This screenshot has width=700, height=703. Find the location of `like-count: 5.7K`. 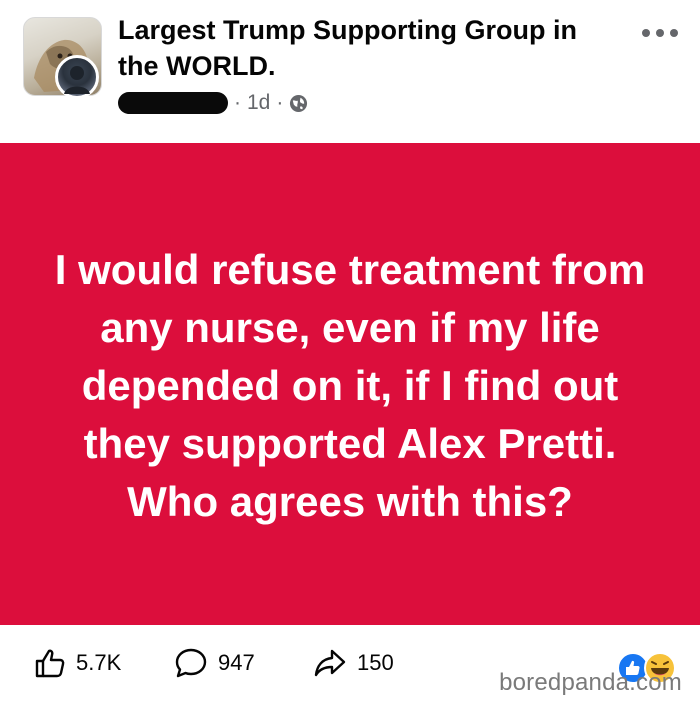

like-count: 5.7K is located at coordinates (99, 662).